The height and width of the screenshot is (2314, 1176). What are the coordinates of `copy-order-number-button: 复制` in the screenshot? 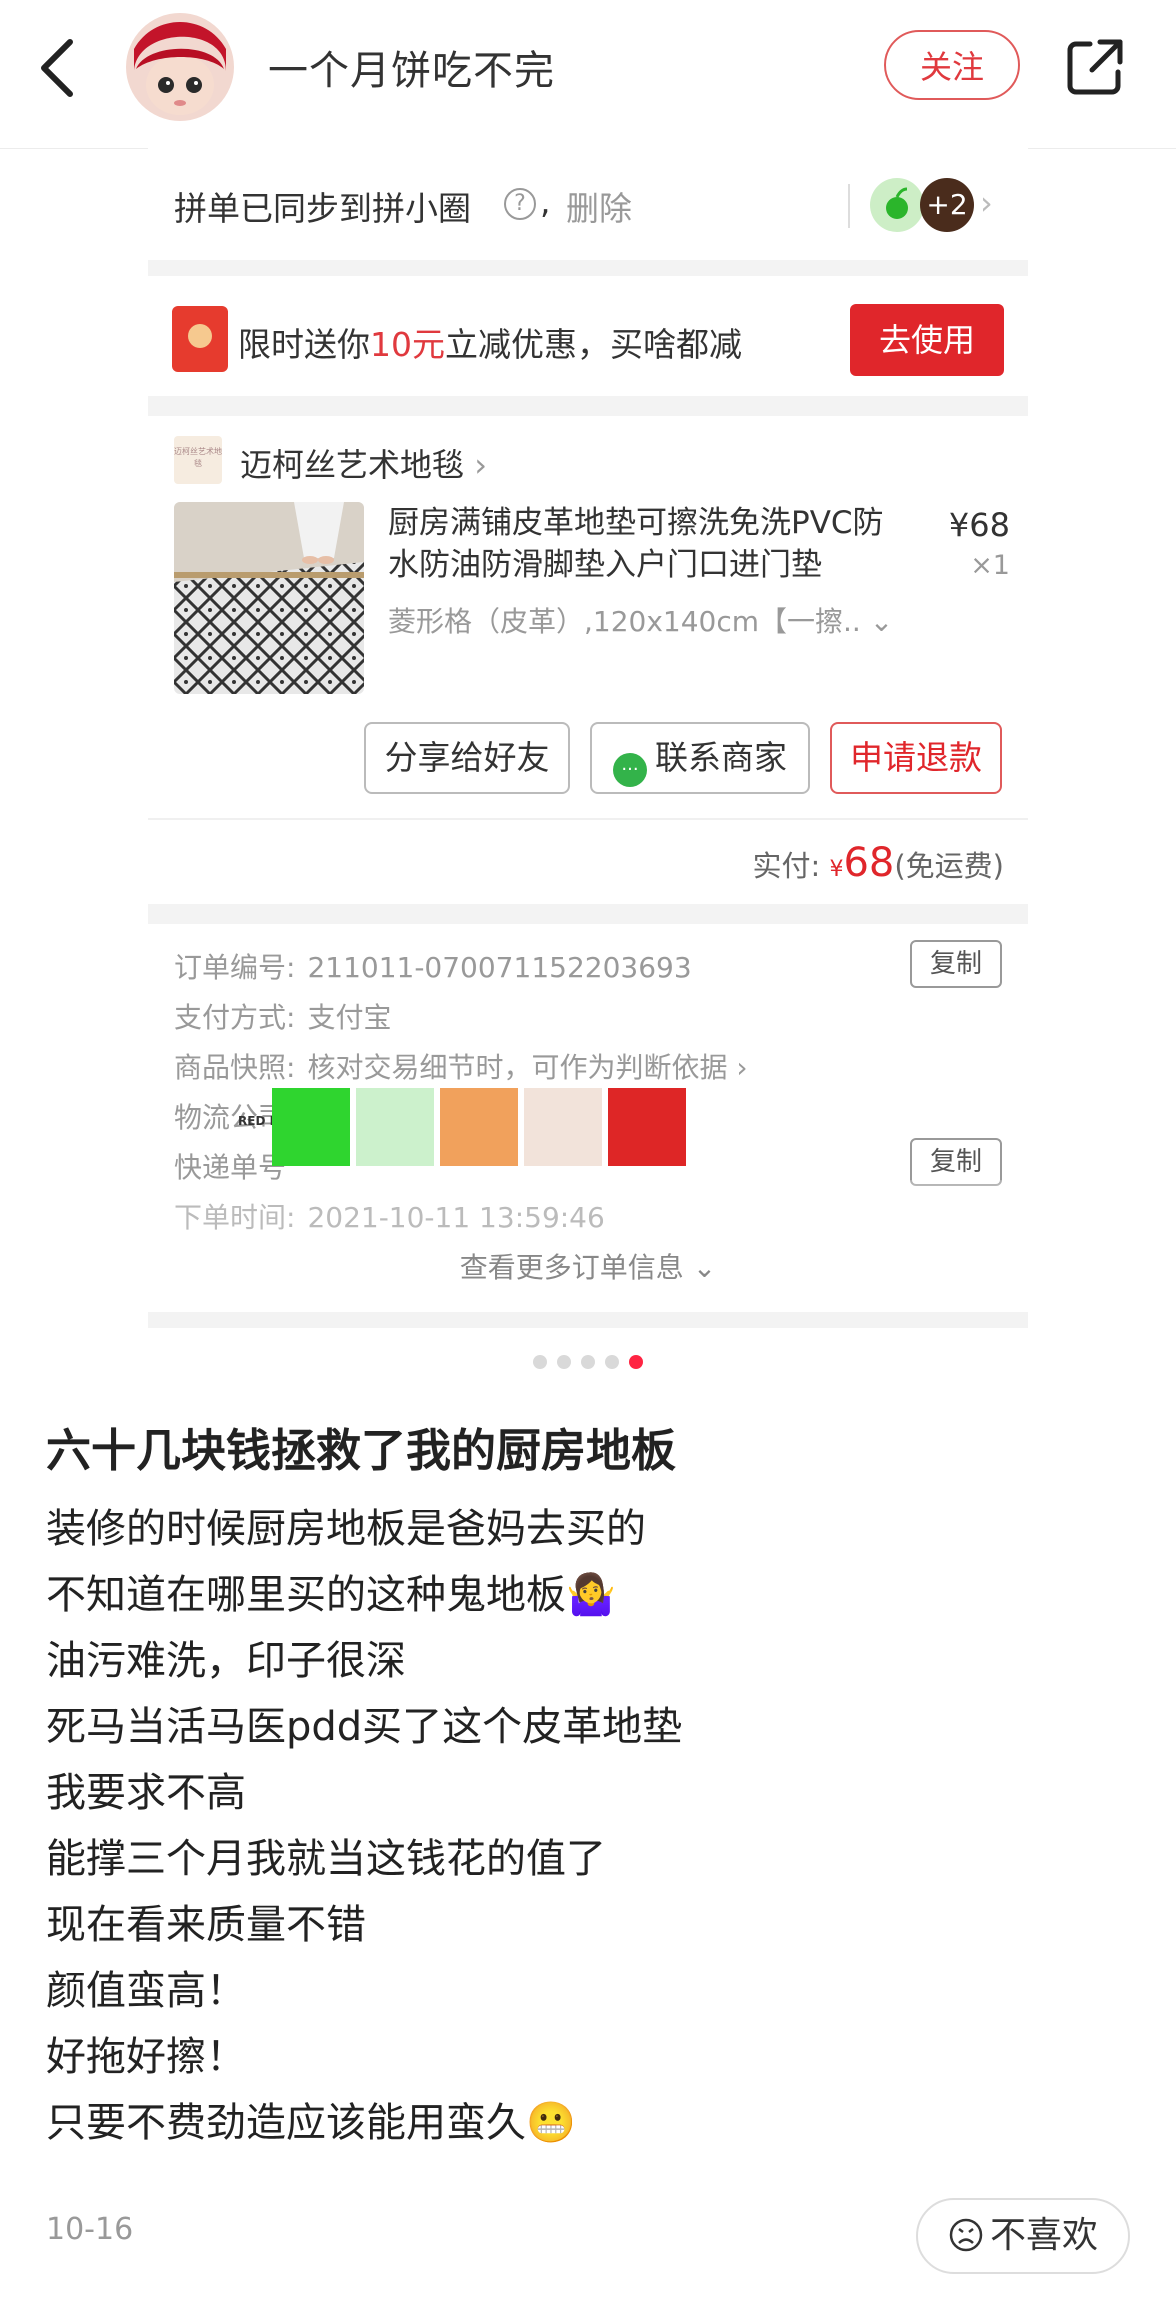 It's located at (956, 964).